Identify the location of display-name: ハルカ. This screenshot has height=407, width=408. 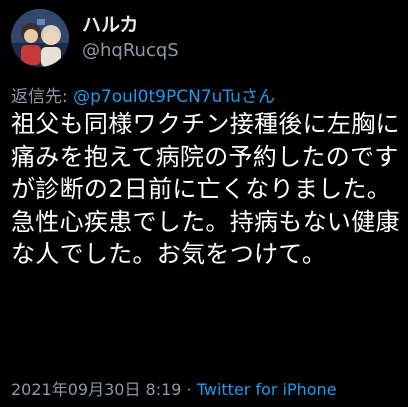
(110, 23).